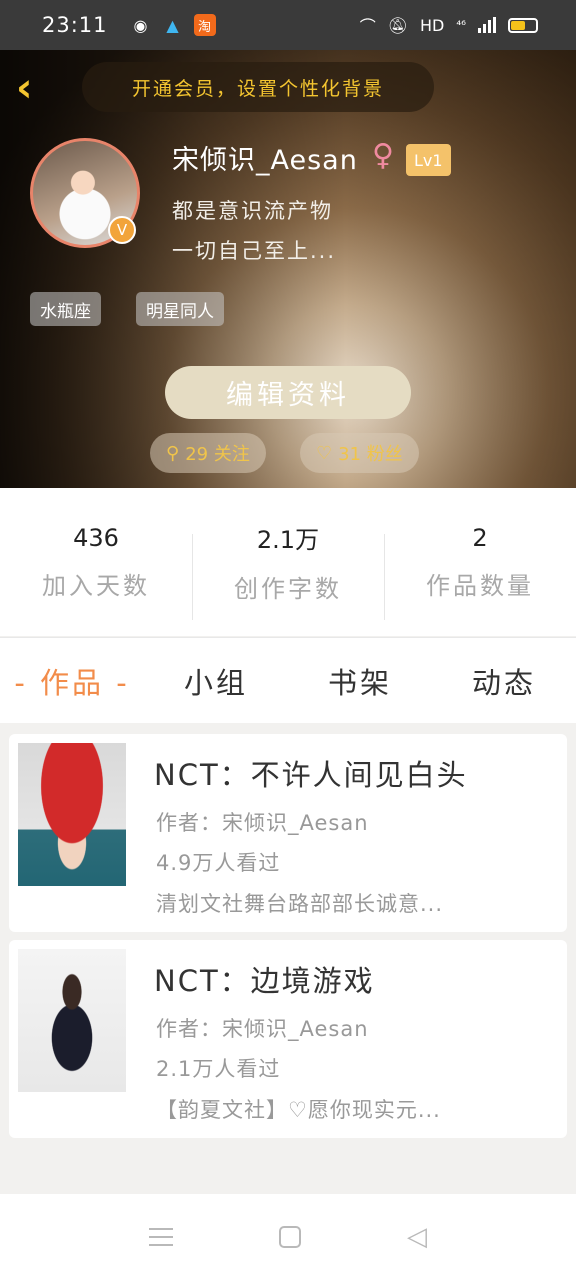 Image resolution: width=576 pixels, height=1280 pixels. I want to click on tab-activity: 动态, so click(504, 681).